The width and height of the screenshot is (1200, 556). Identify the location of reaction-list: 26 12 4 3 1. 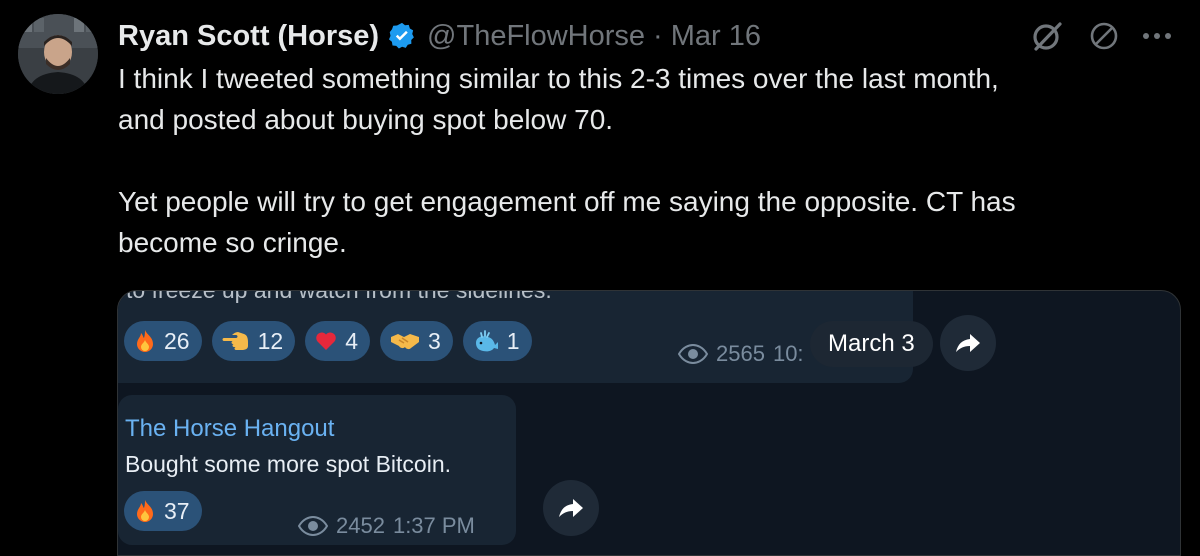
(328, 341).